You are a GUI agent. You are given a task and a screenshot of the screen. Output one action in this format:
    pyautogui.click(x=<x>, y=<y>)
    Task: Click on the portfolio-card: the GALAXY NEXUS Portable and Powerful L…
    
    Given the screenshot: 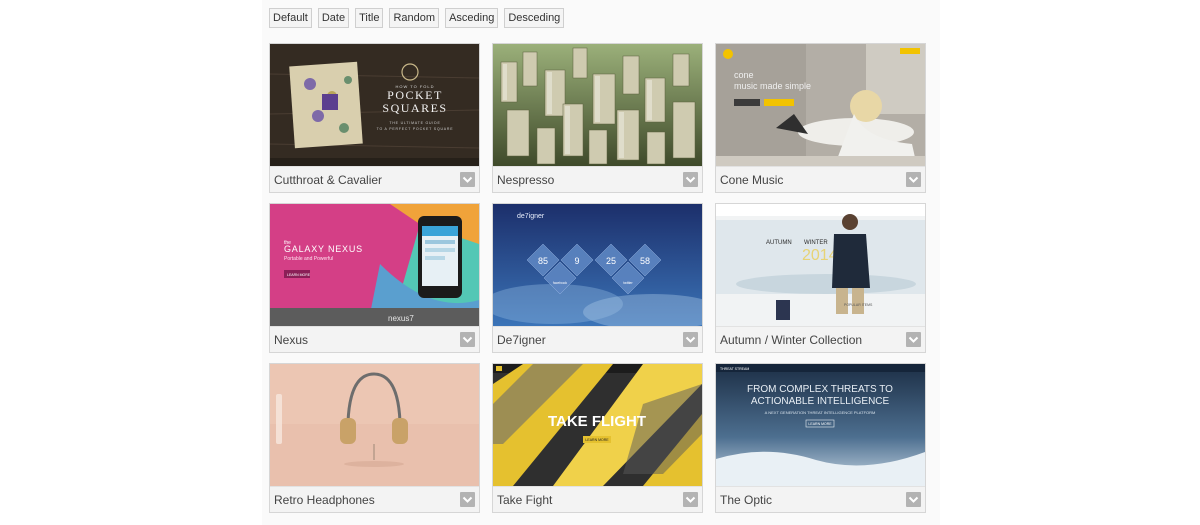 What is the action you would take?
    pyautogui.click(x=374, y=278)
    